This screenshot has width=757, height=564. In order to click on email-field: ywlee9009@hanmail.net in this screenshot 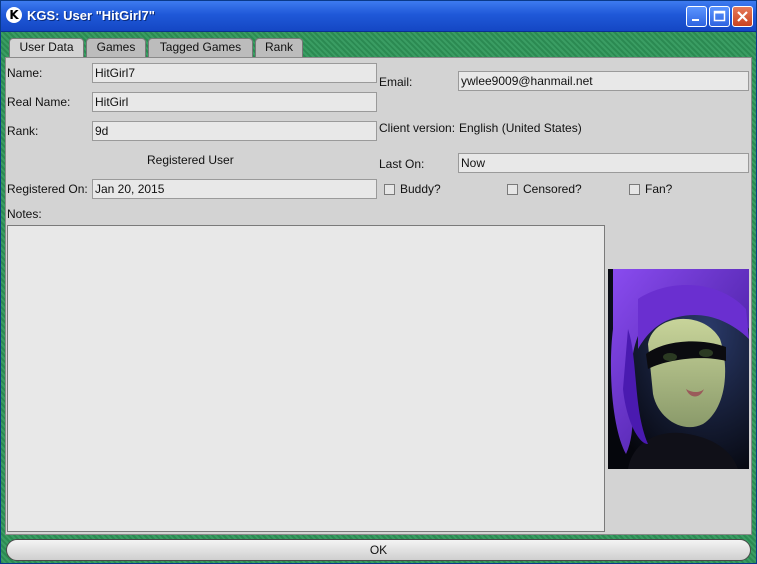, I will do `click(603, 81)`.